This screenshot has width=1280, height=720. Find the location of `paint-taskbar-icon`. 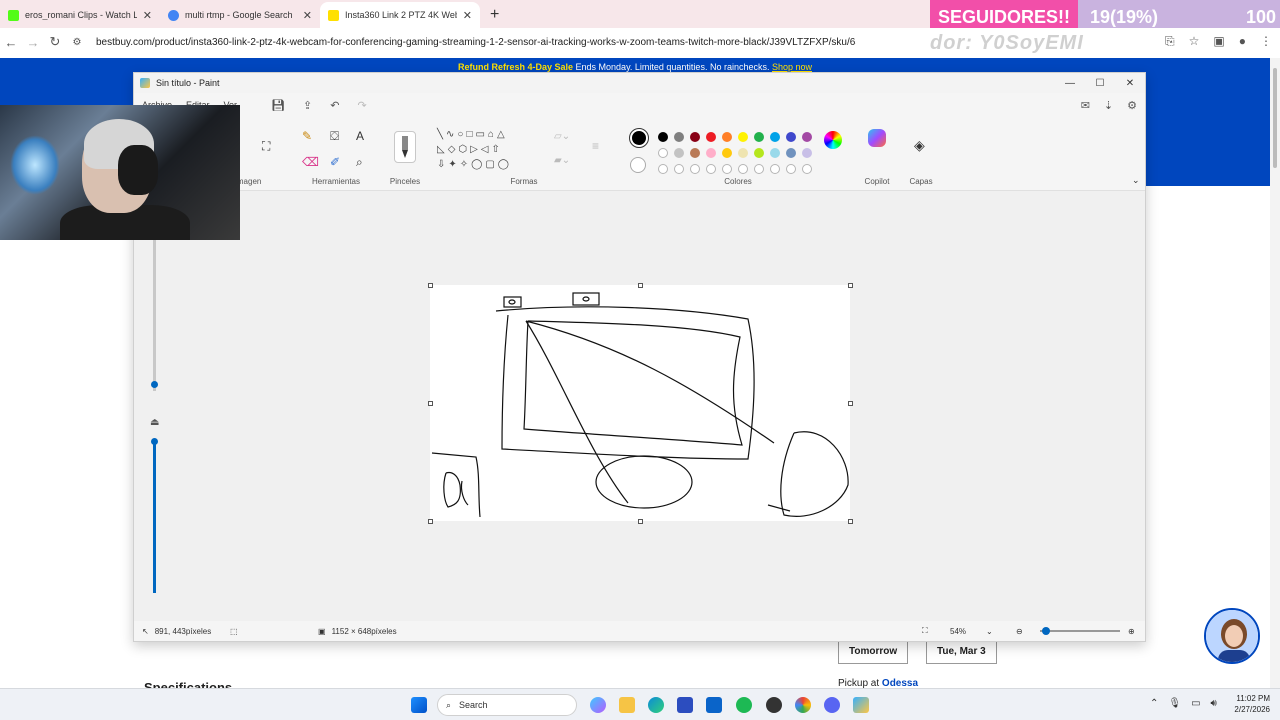

paint-taskbar-icon is located at coordinates (861, 705).